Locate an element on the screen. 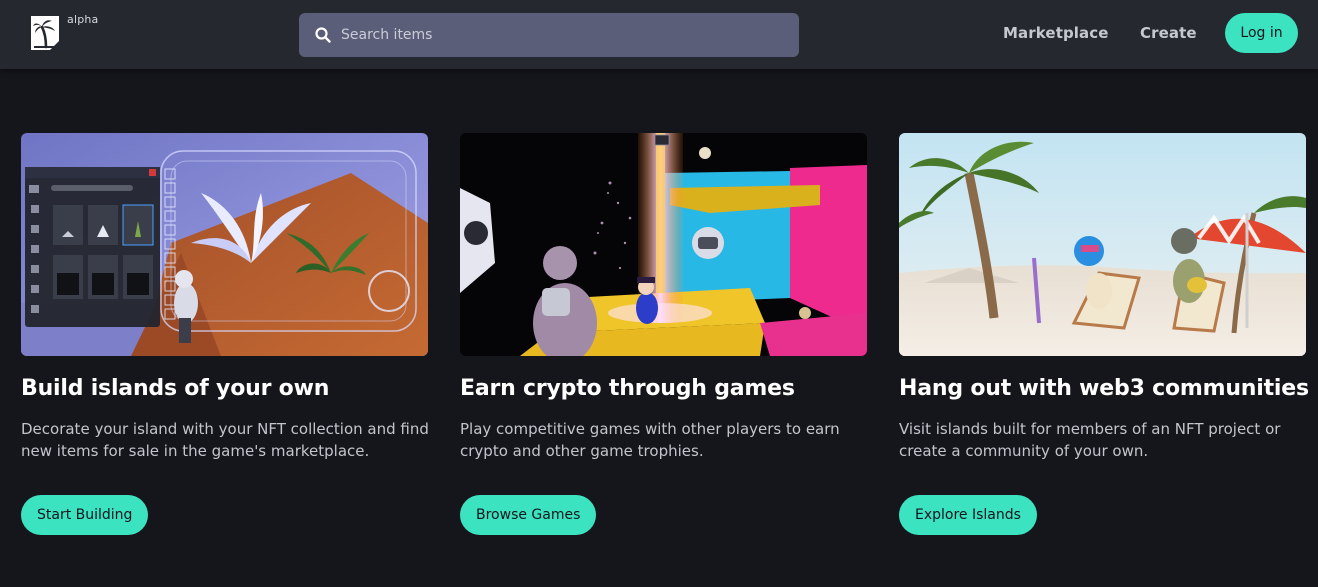 This screenshot has height=587, width=1318. login-button: Log in is located at coordinates (1261, 33).